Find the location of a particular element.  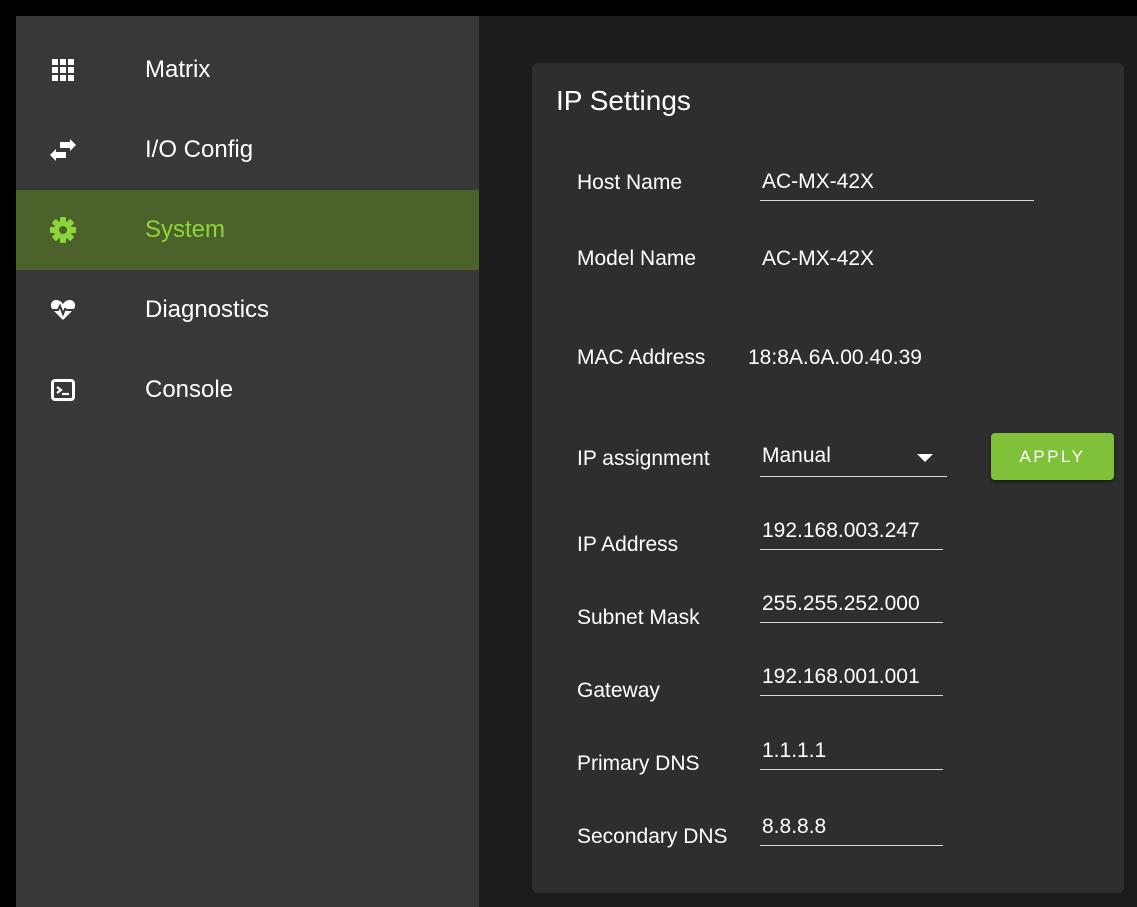

terminal-icon is located at coordinates (63, 390).